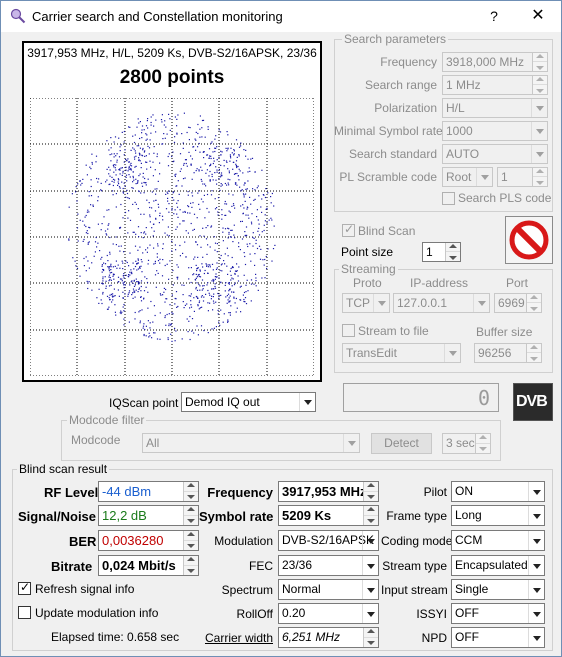  What do you see at coordinates (495, 131) in the screenshot?
I see `min-symbol-rate-select: 1000` at bounding box center [495, 131].